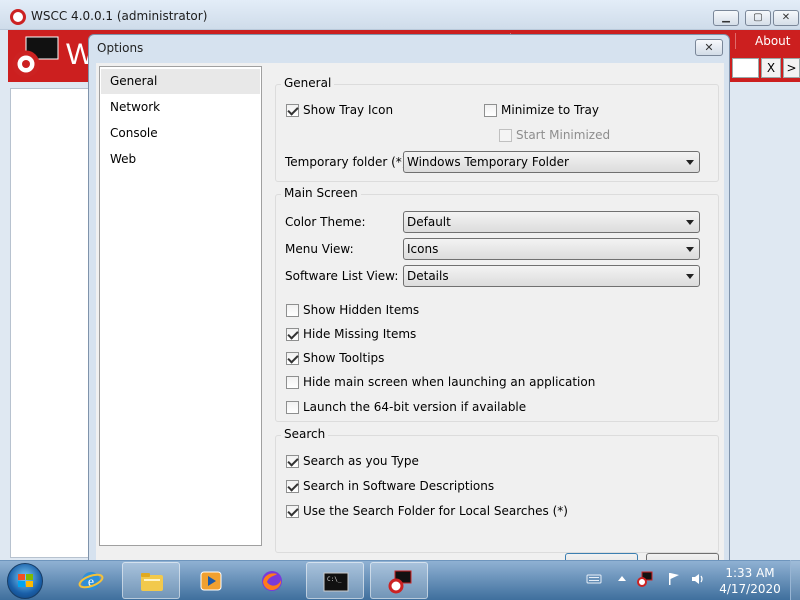 This screenshot has width=800, height=600. I want to click on internet-explorer-icon: e, so click(91, 581).